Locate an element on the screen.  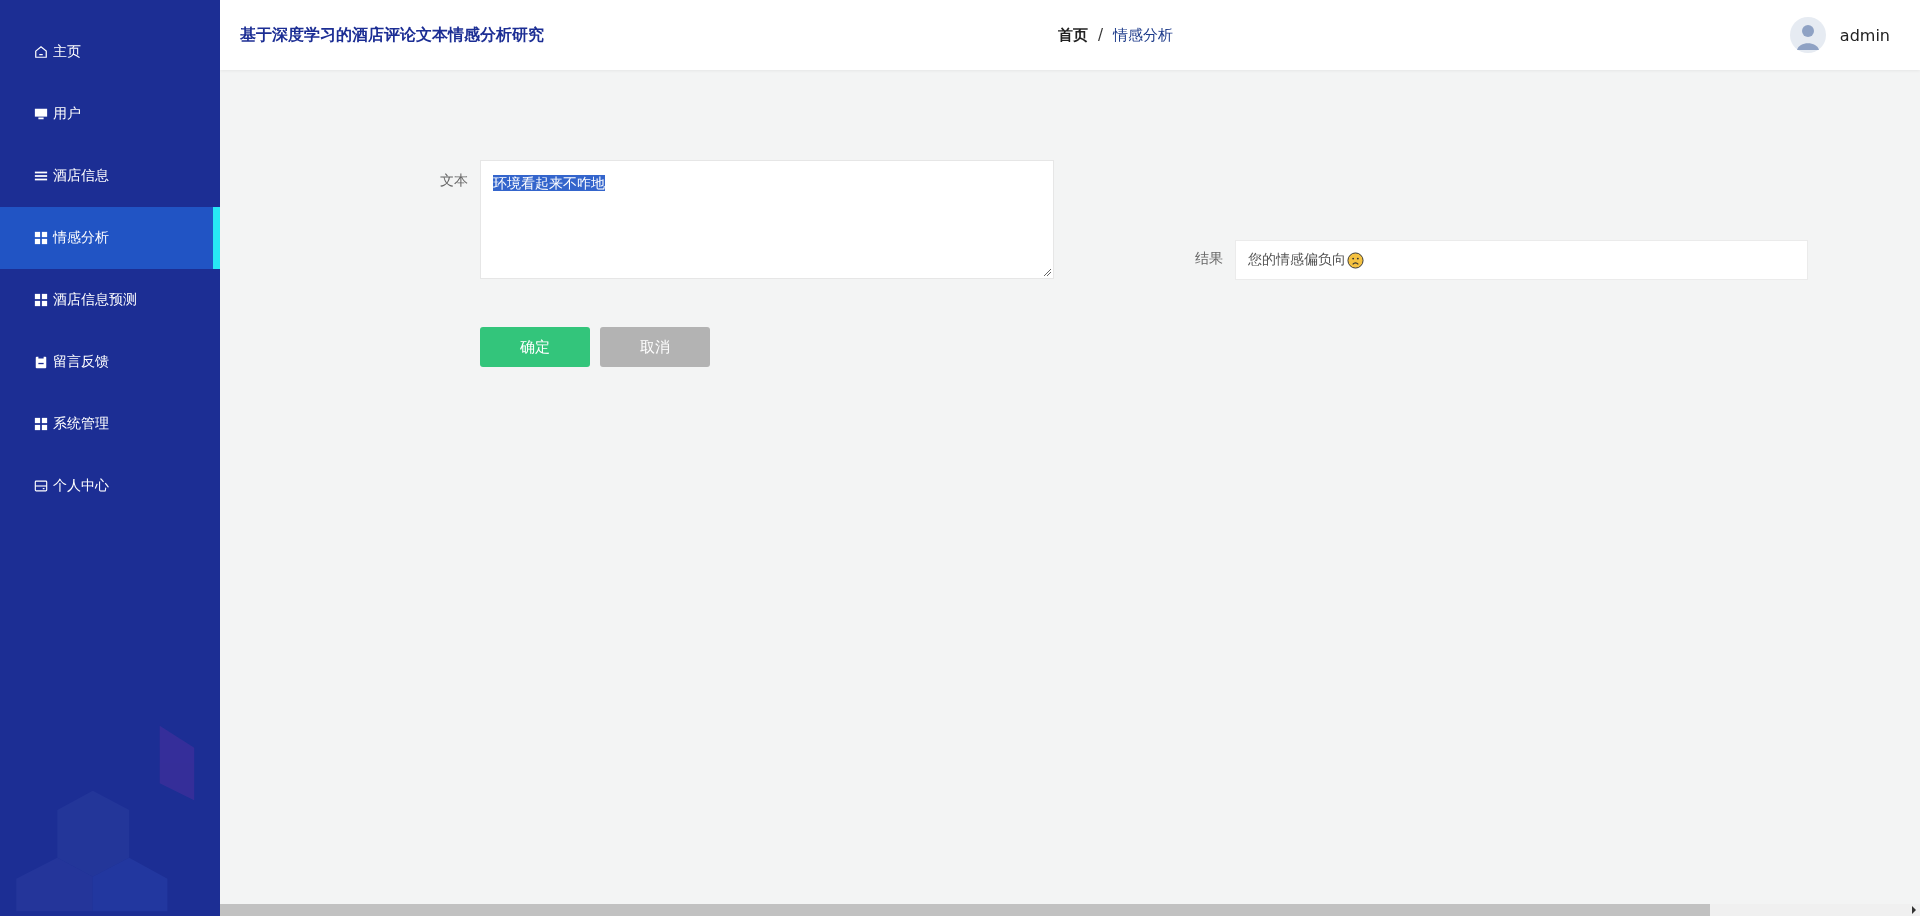
sidebar-item: 系统管理 is located at coordinates (110, 424).